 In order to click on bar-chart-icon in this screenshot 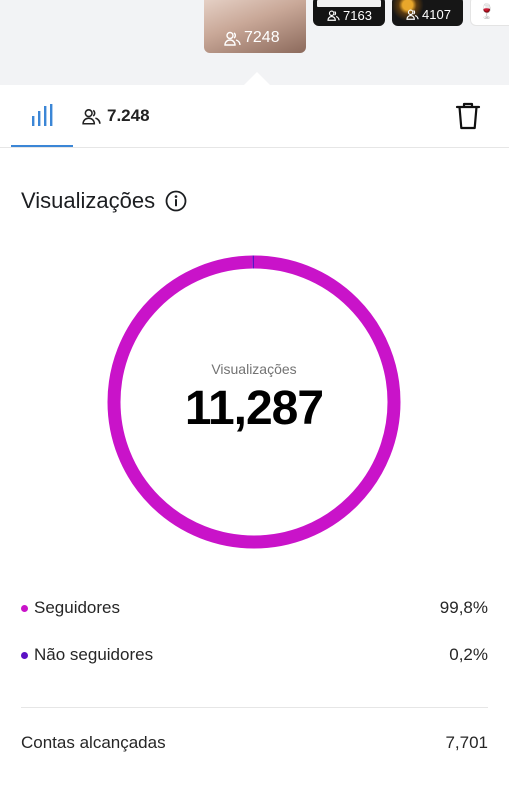, I will do `click(42, 115)`.